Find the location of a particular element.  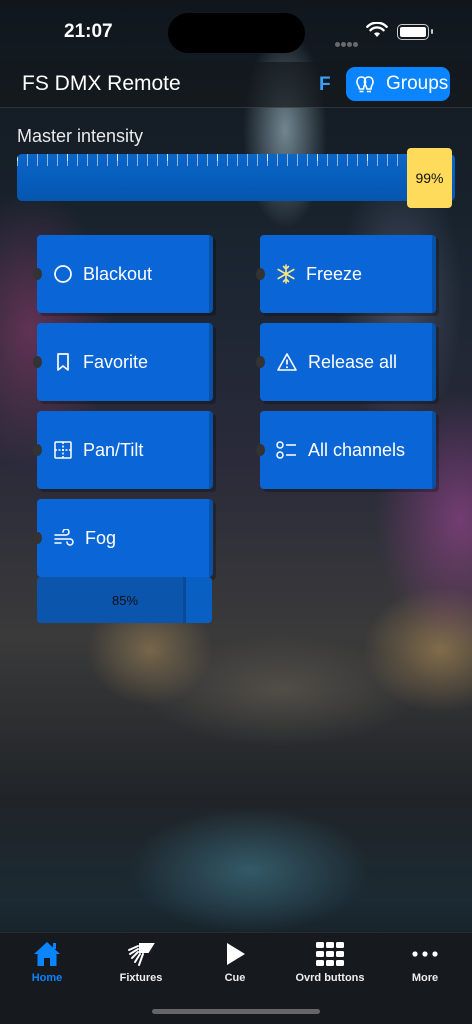

list-icon is located at coordinates (286, 450).